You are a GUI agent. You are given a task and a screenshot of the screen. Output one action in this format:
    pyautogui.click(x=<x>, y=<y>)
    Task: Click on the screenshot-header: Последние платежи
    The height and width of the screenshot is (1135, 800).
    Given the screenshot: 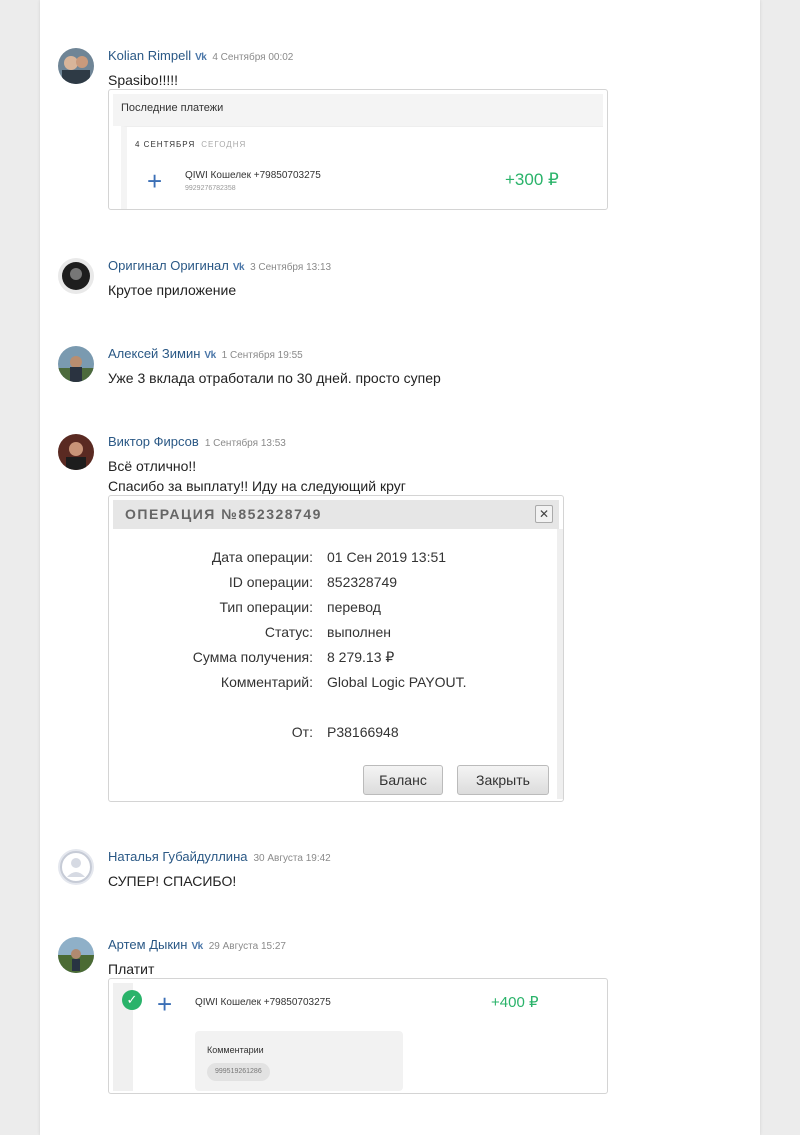 What is the action you would take?
    pyautogui.click(x=358, y=110)
    